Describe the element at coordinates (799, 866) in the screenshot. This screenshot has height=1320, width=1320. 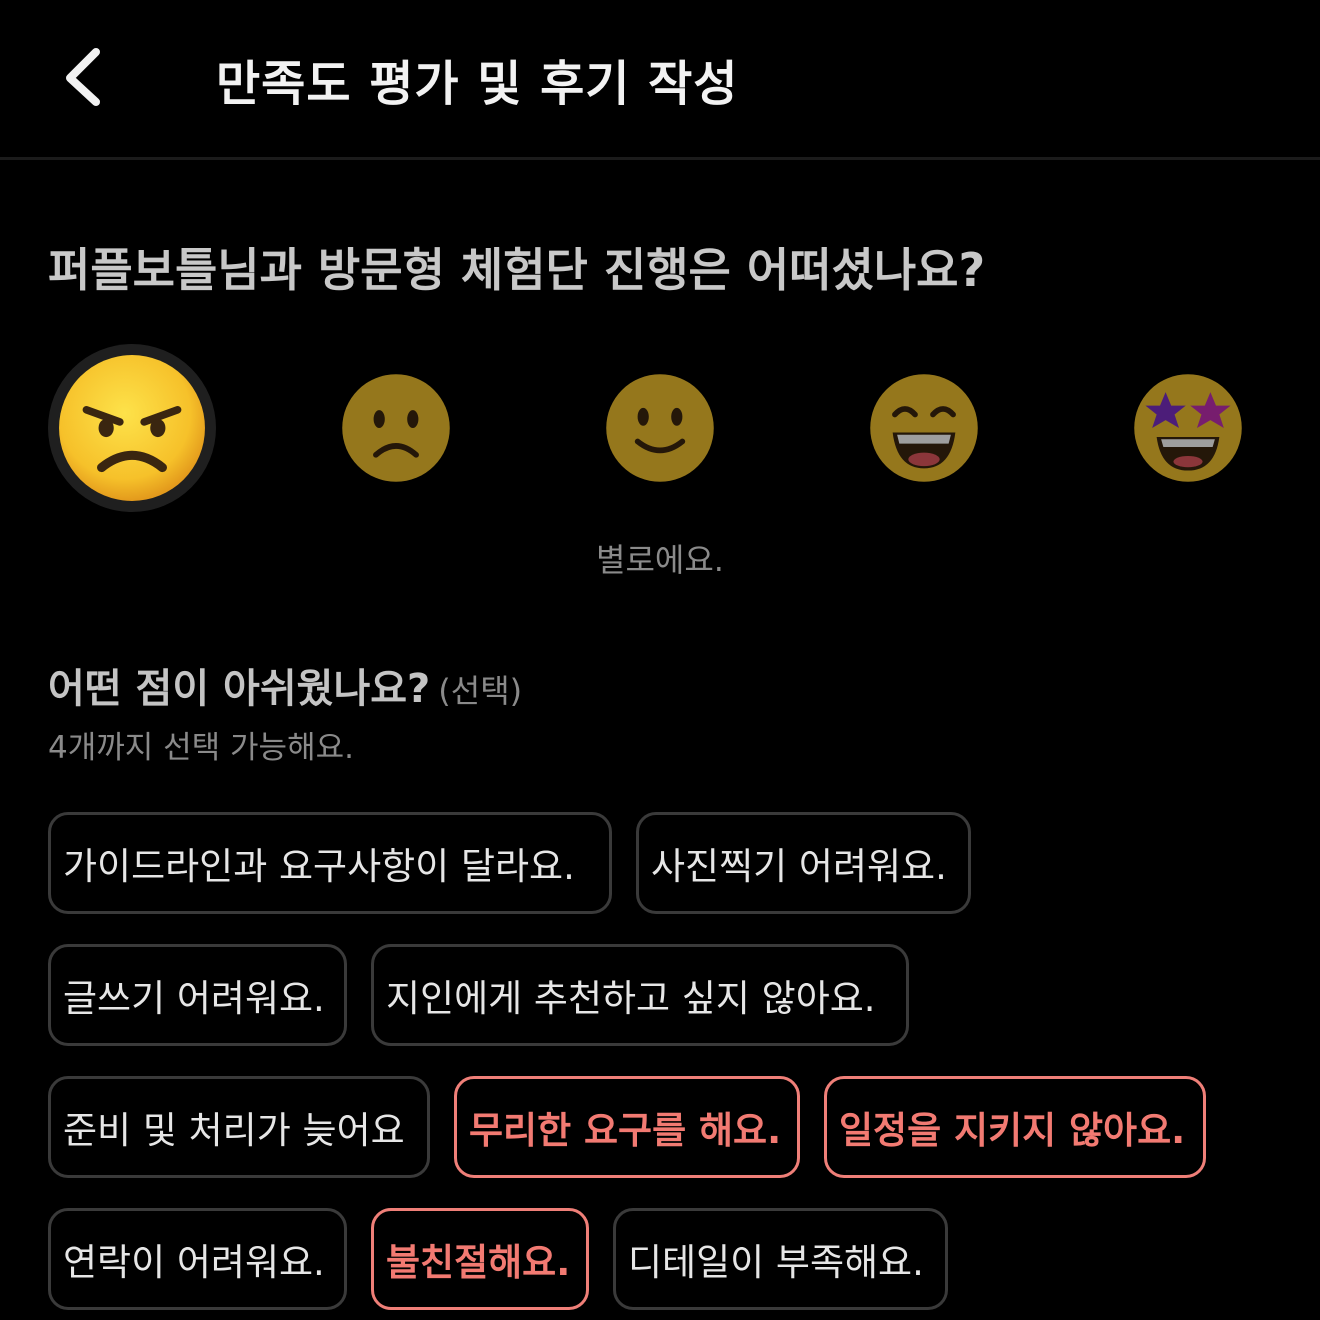
I see `chip-label: 사진찍기 어려워요.` at that location.